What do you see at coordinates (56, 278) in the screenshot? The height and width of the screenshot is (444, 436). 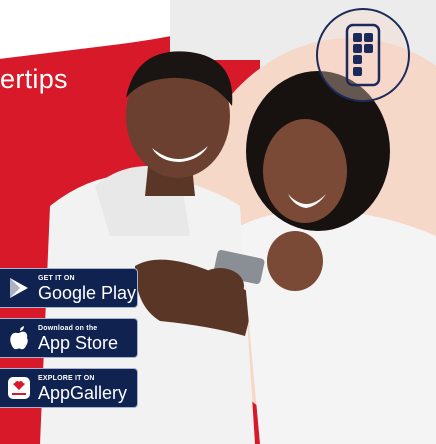 I see `google-play-small-text: GET IT ON` at bounding box center [56, 278].